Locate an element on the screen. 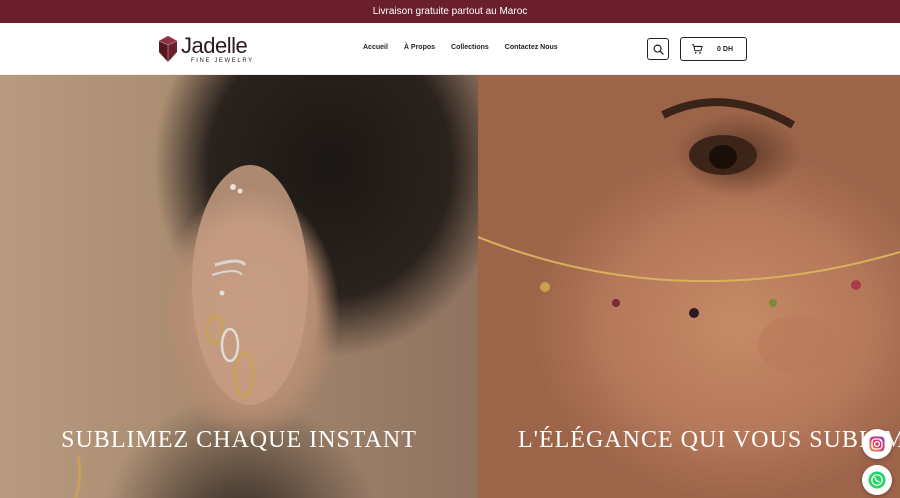  cart-button: 0 DH is located at coordinates (713, 49).